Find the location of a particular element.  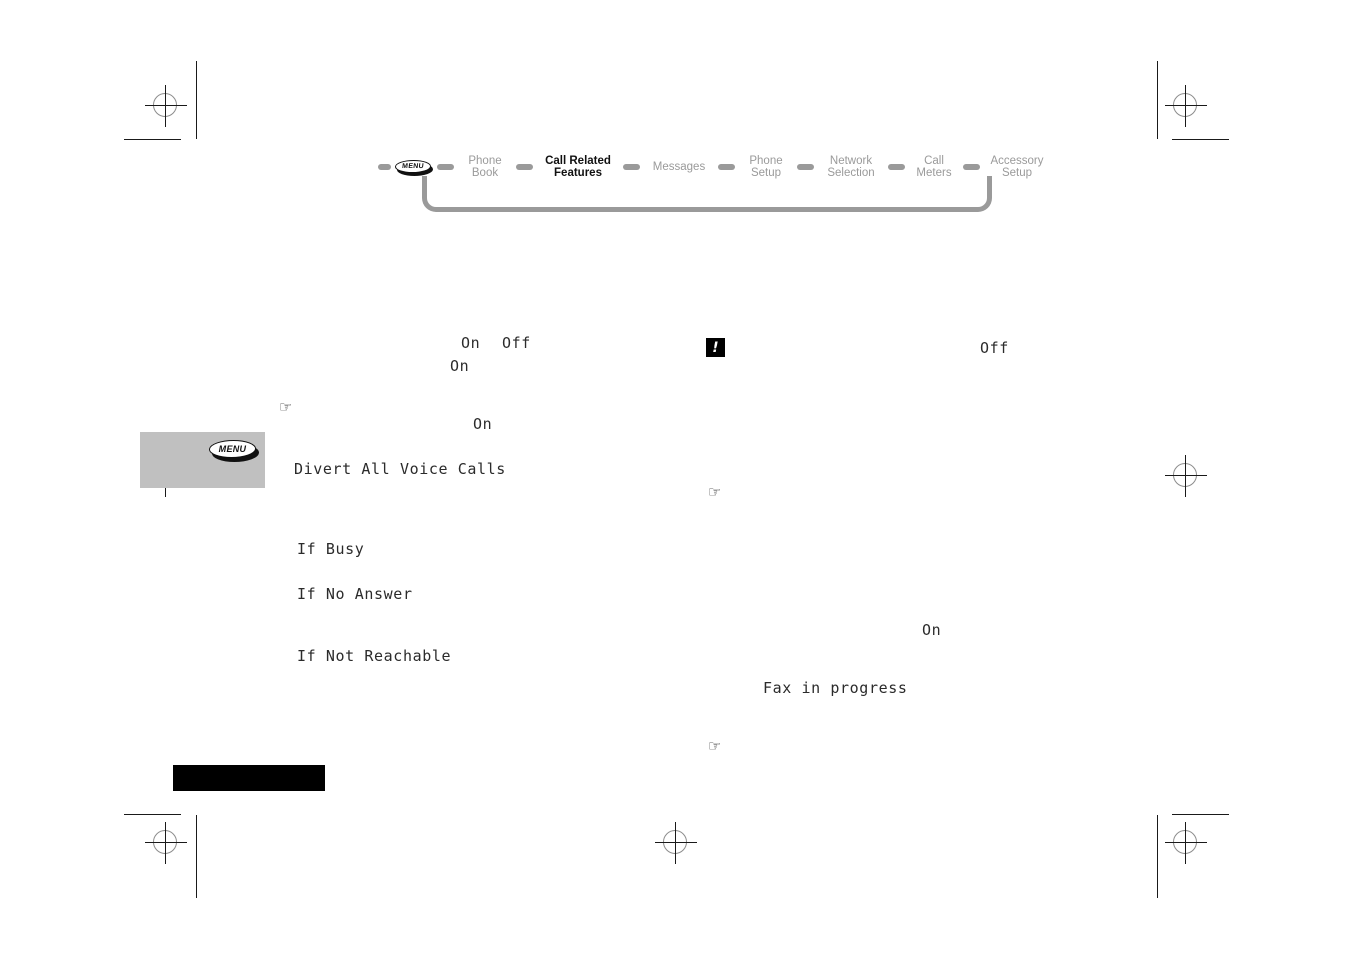

crop-mark-top-left-vertical is located at coordinates (196, 100).